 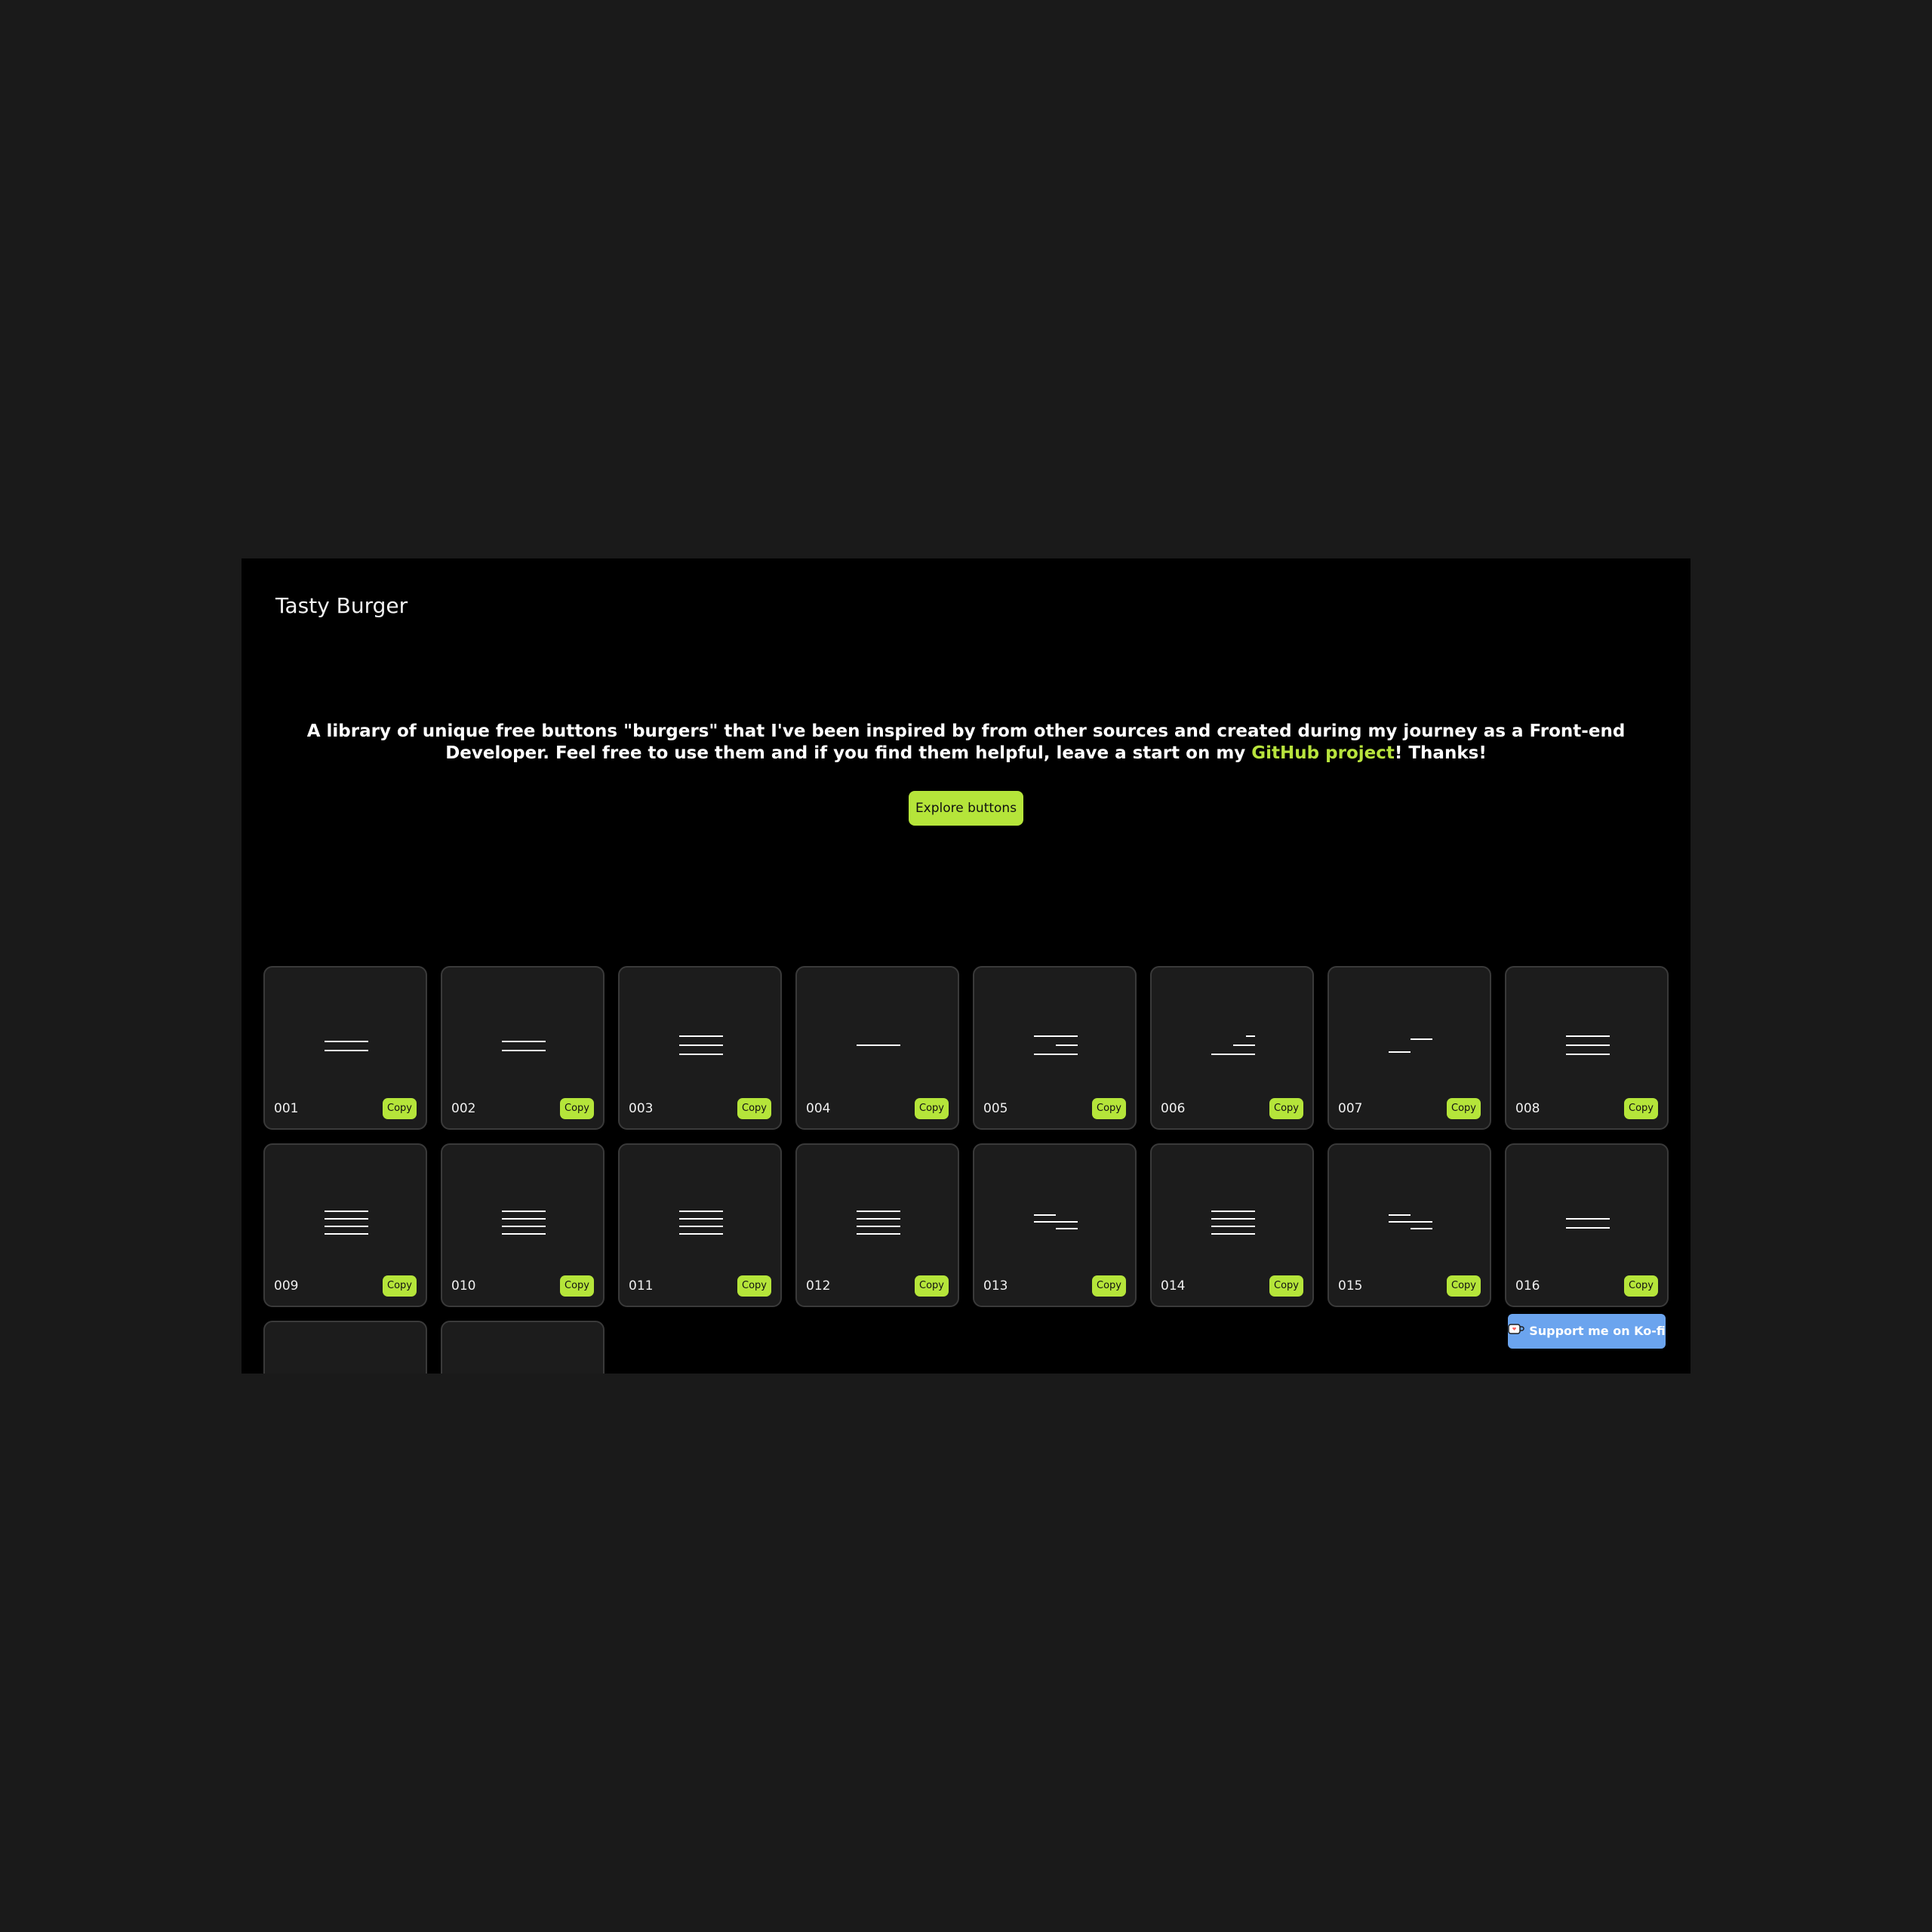 I want to click on card-number: 014, so click(x=1173, y=1286).